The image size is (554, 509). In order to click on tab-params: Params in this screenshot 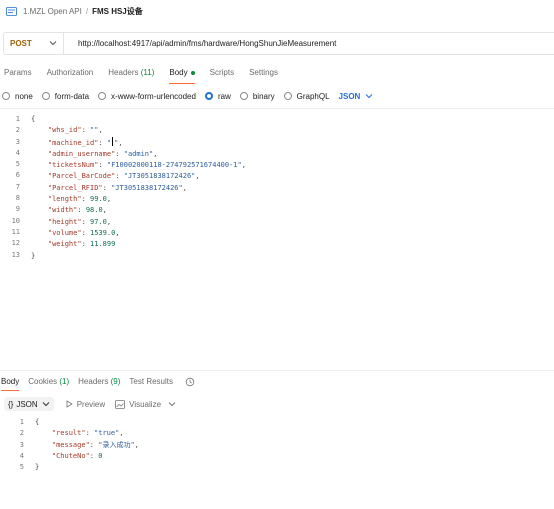, I will do `click(18, 73)`.